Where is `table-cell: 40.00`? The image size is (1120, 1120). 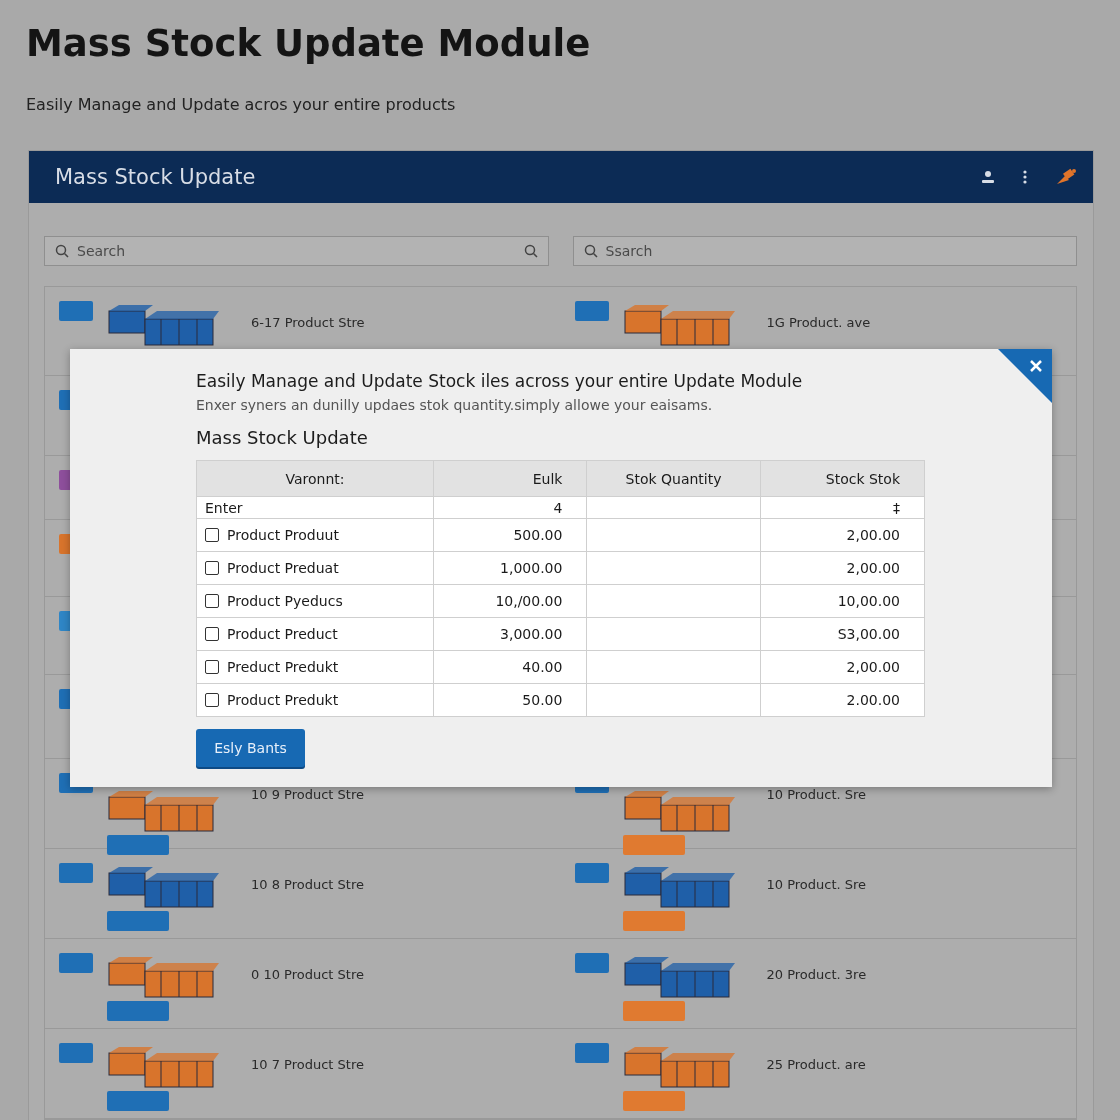 table-cell: 40.00 is located at coordinates (542, 667).